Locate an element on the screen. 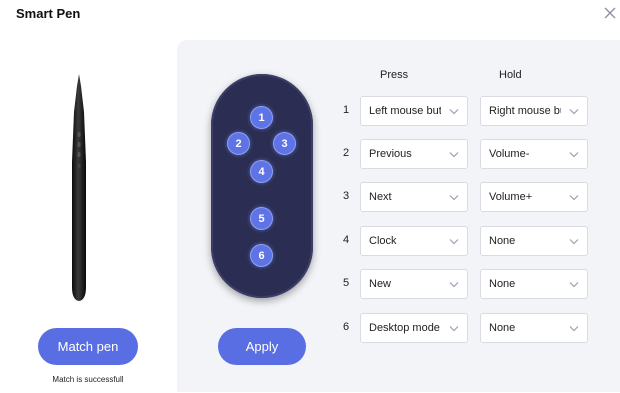 The image size is (620, 393). remote-button-1: 1 is located at coordinates (261, 117).